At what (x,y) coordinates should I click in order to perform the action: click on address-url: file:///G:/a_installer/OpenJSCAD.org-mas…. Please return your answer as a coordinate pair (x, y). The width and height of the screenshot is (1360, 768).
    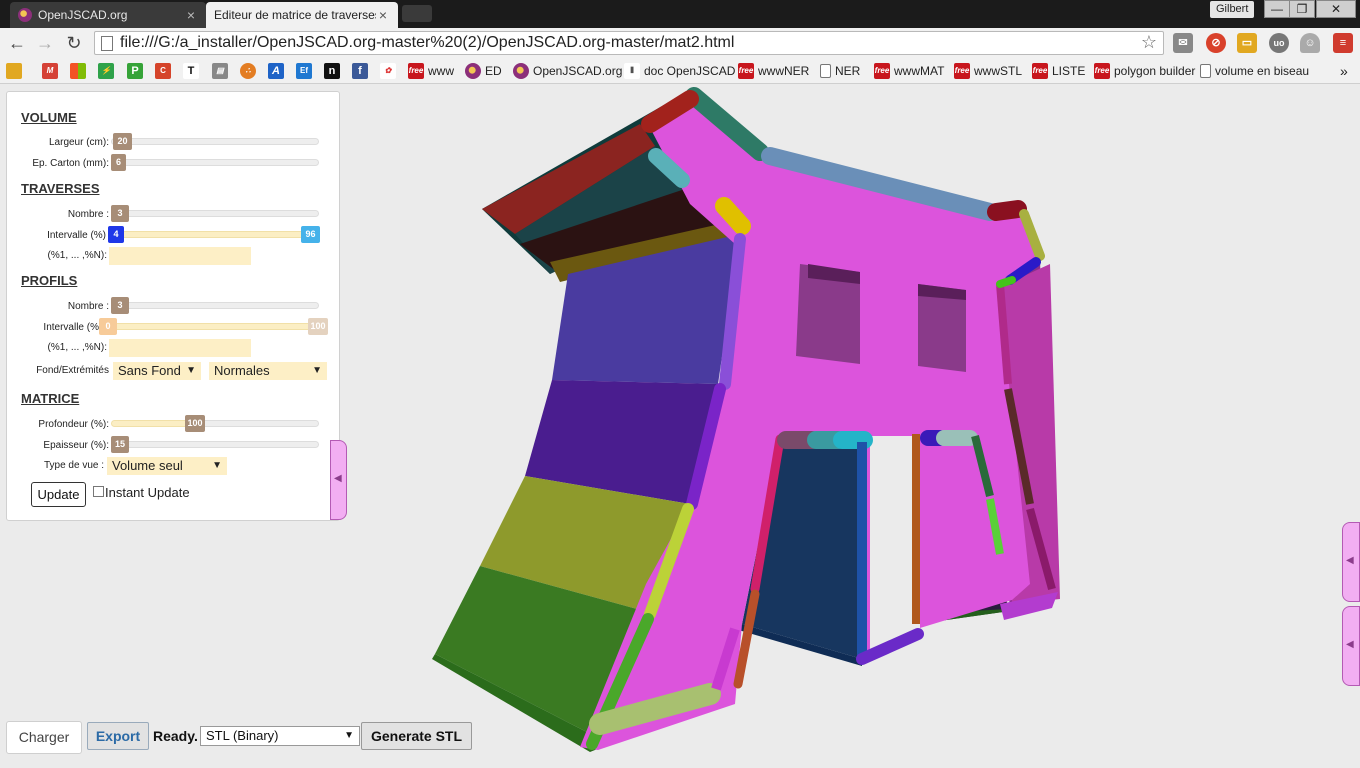
    Looking at the image, I should click on (427, 43).